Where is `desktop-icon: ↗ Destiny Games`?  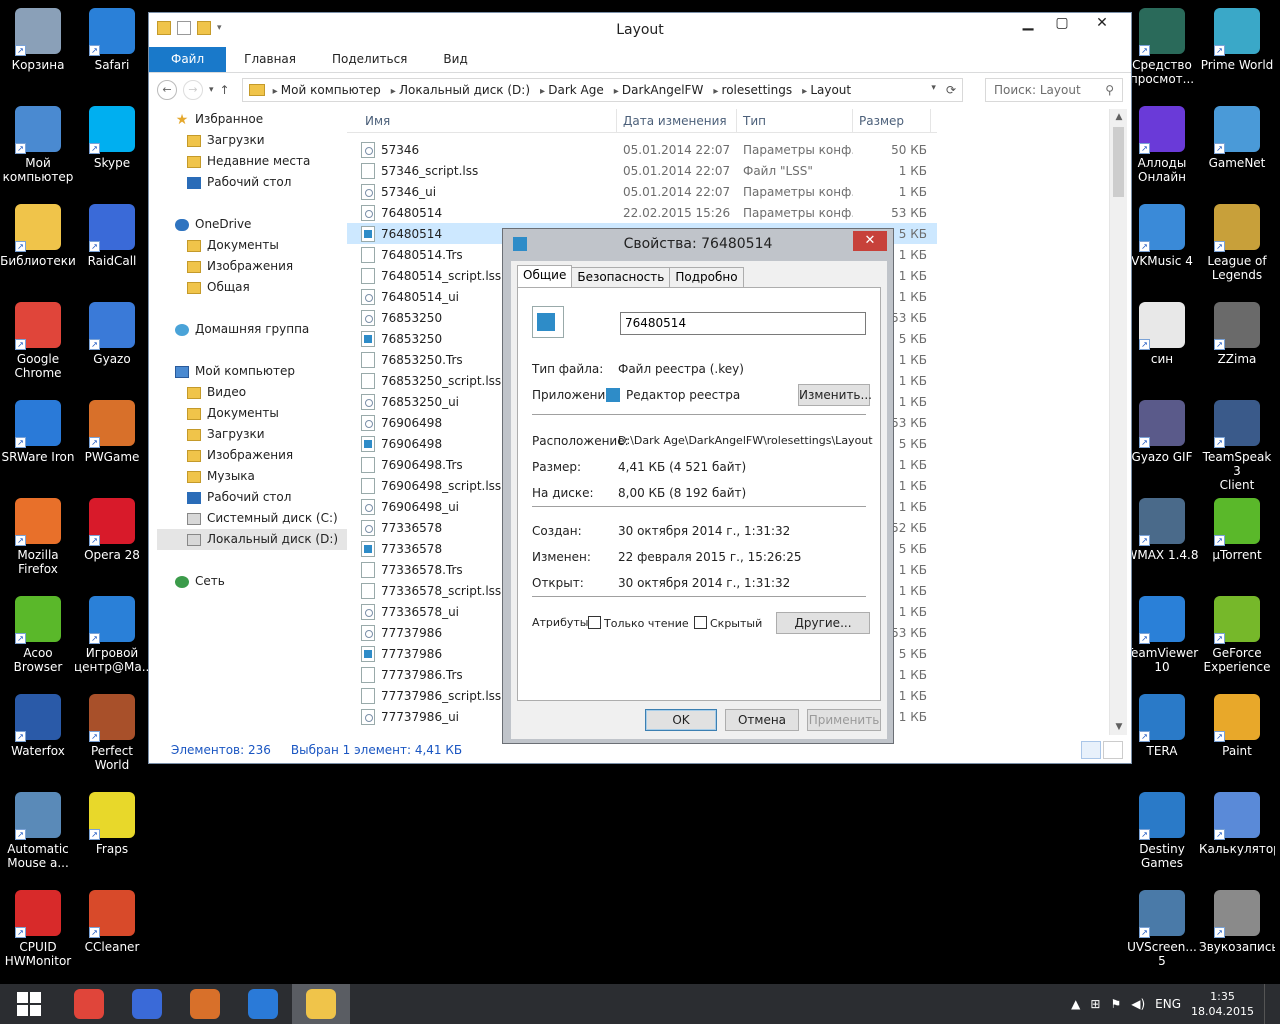
desktop-icon: ↗ Destiny Games is located at coordinates (1162, 834).